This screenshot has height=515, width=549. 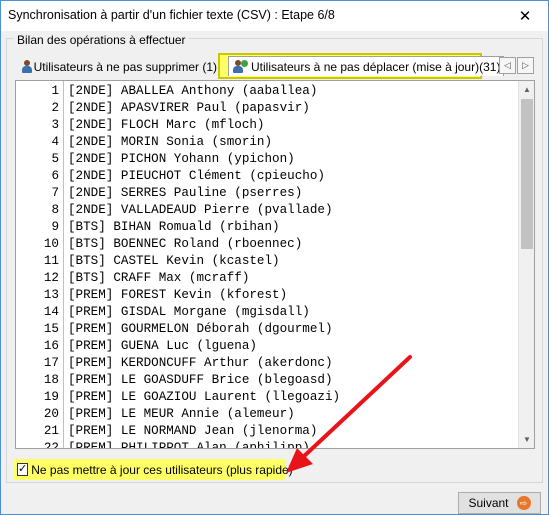 I want to click on user-entry-text: [PREM] GISDAL Morgane (mgisdall), so click(x=189, y=311).